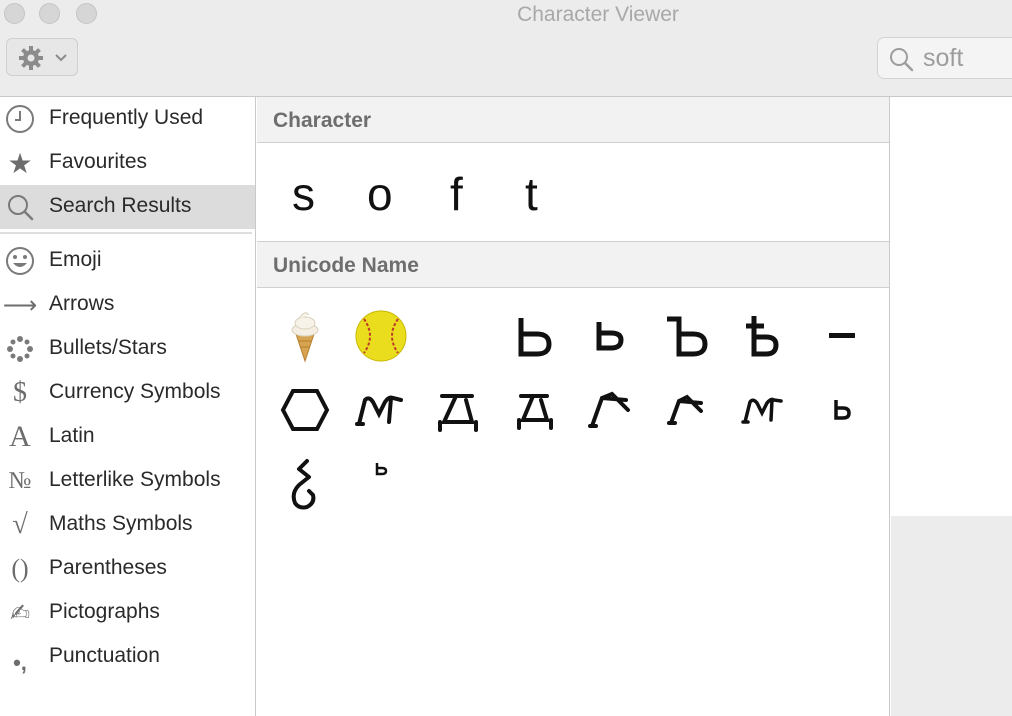  I want to click on sidebar-item-label: Search Results, so click(120, 205).